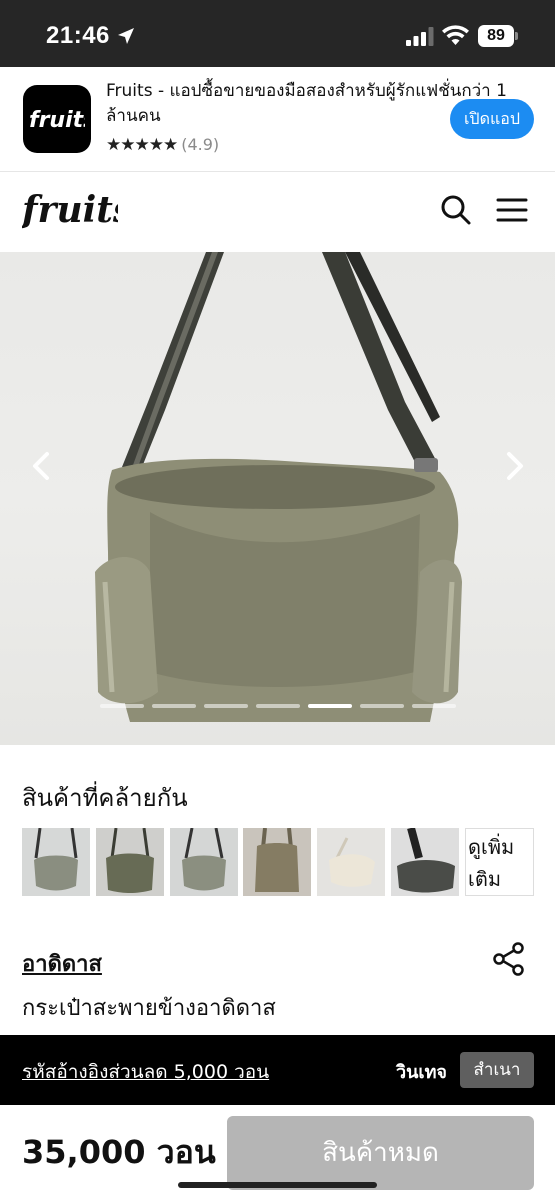  I want to click on fruits-logo-icon: fruits, so click(57, 120).